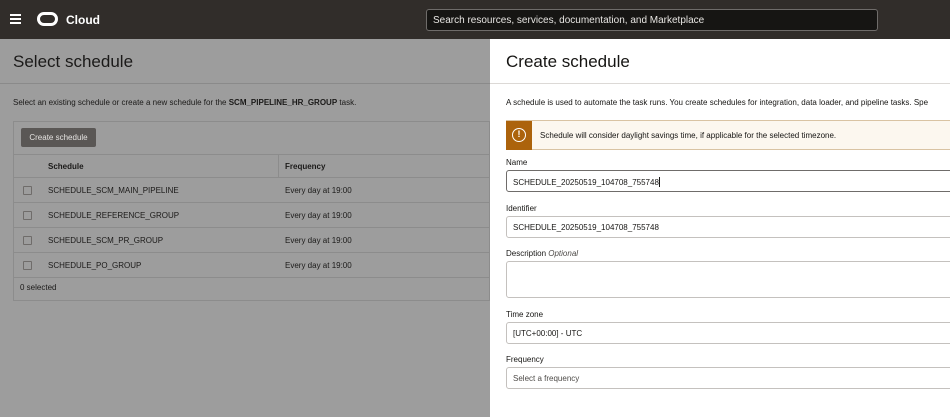  What do you see at coordinates (586, 182) in the screenshot?
I see `name-value: SCHEDULE_20250519_104708_755748` at bounding box center [586, 182].